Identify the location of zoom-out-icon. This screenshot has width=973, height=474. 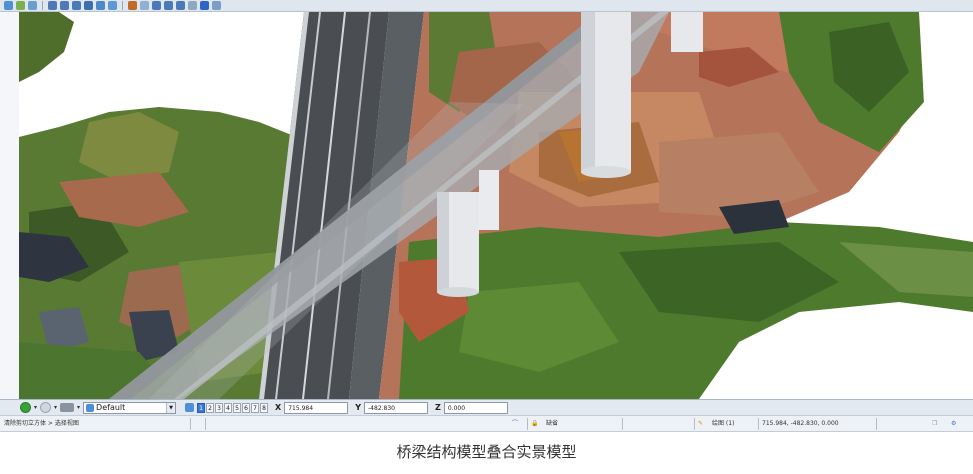
(64, 5).